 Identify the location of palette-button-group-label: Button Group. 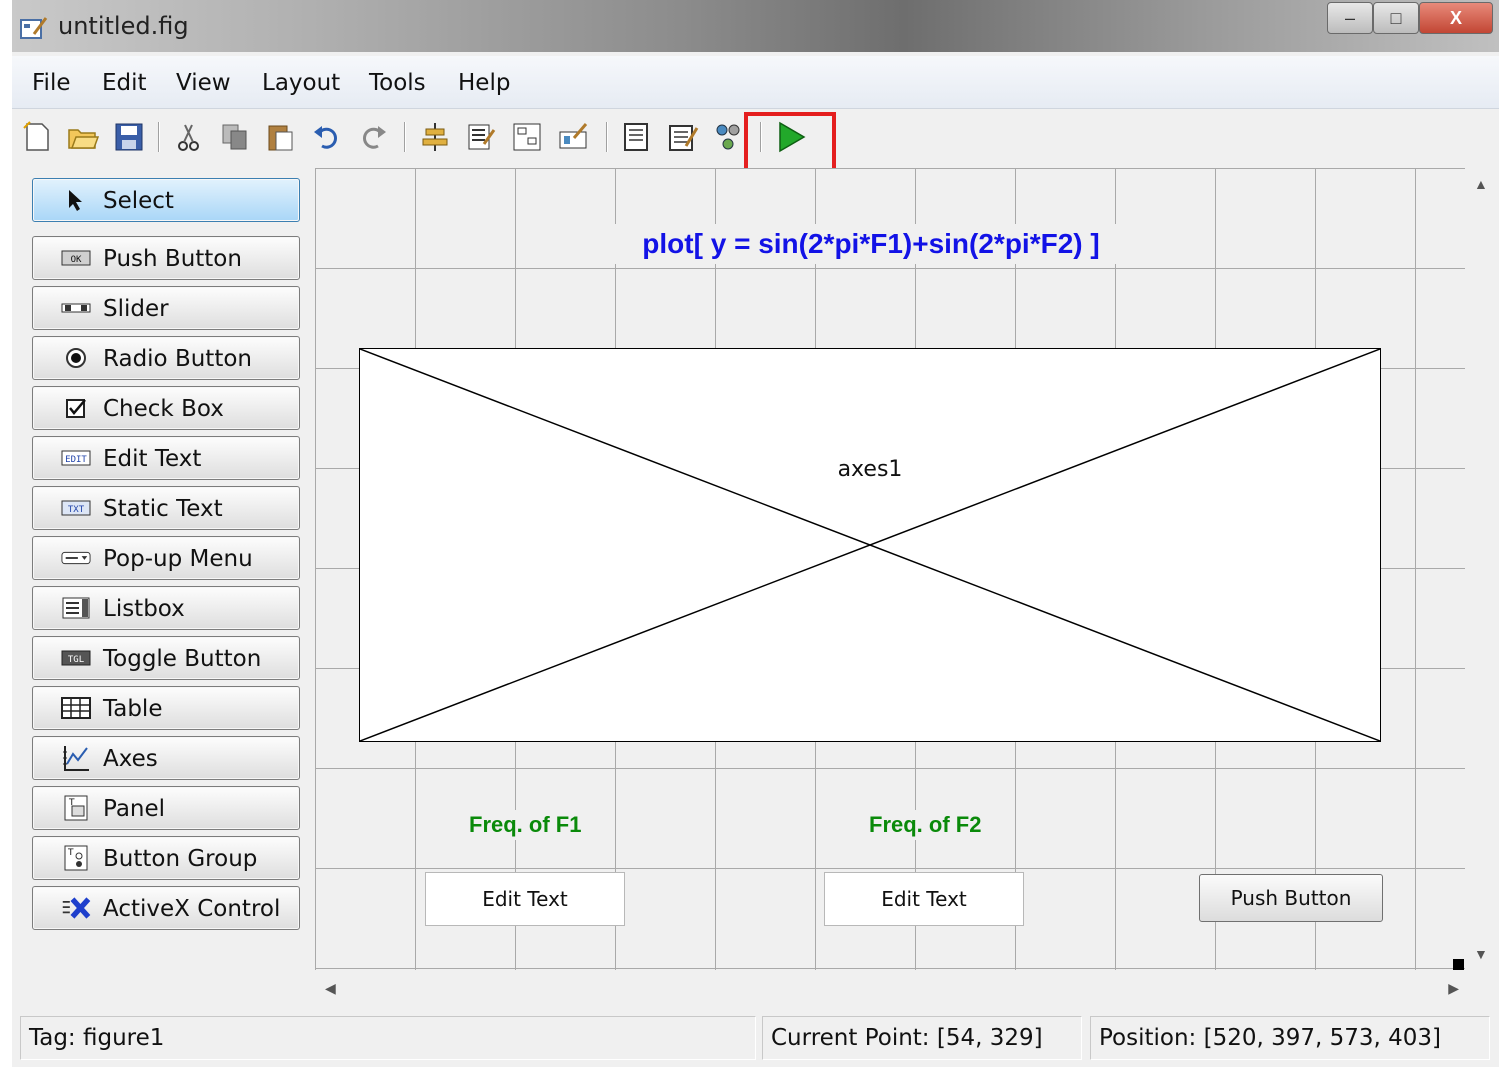
(180, 859).